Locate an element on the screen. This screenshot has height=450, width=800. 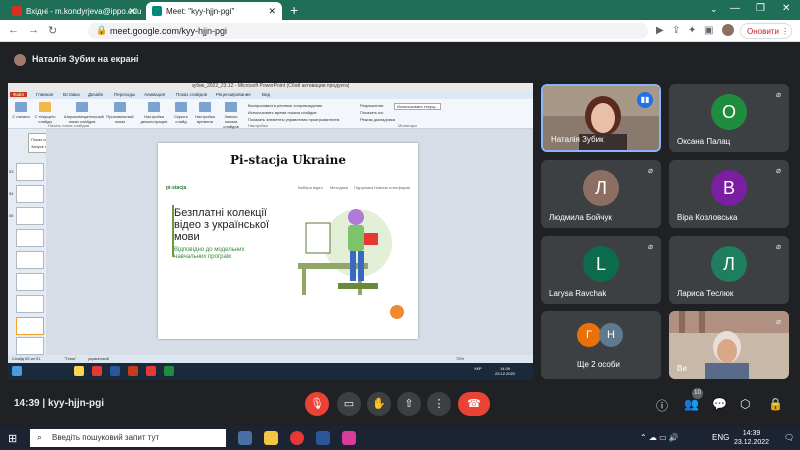
slide-number: 54 is located at coordinates (11, 193).